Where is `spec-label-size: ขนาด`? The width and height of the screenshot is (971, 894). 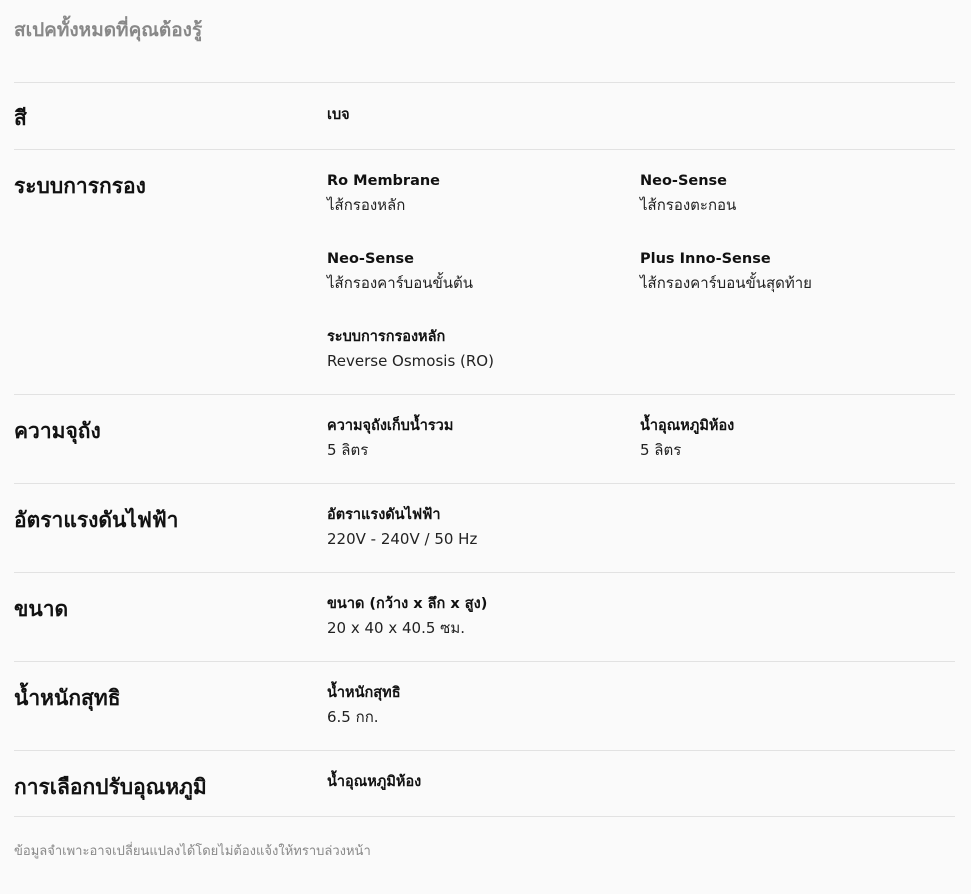
spec-label-size: ขนาด is located at coordinates (41, 609).